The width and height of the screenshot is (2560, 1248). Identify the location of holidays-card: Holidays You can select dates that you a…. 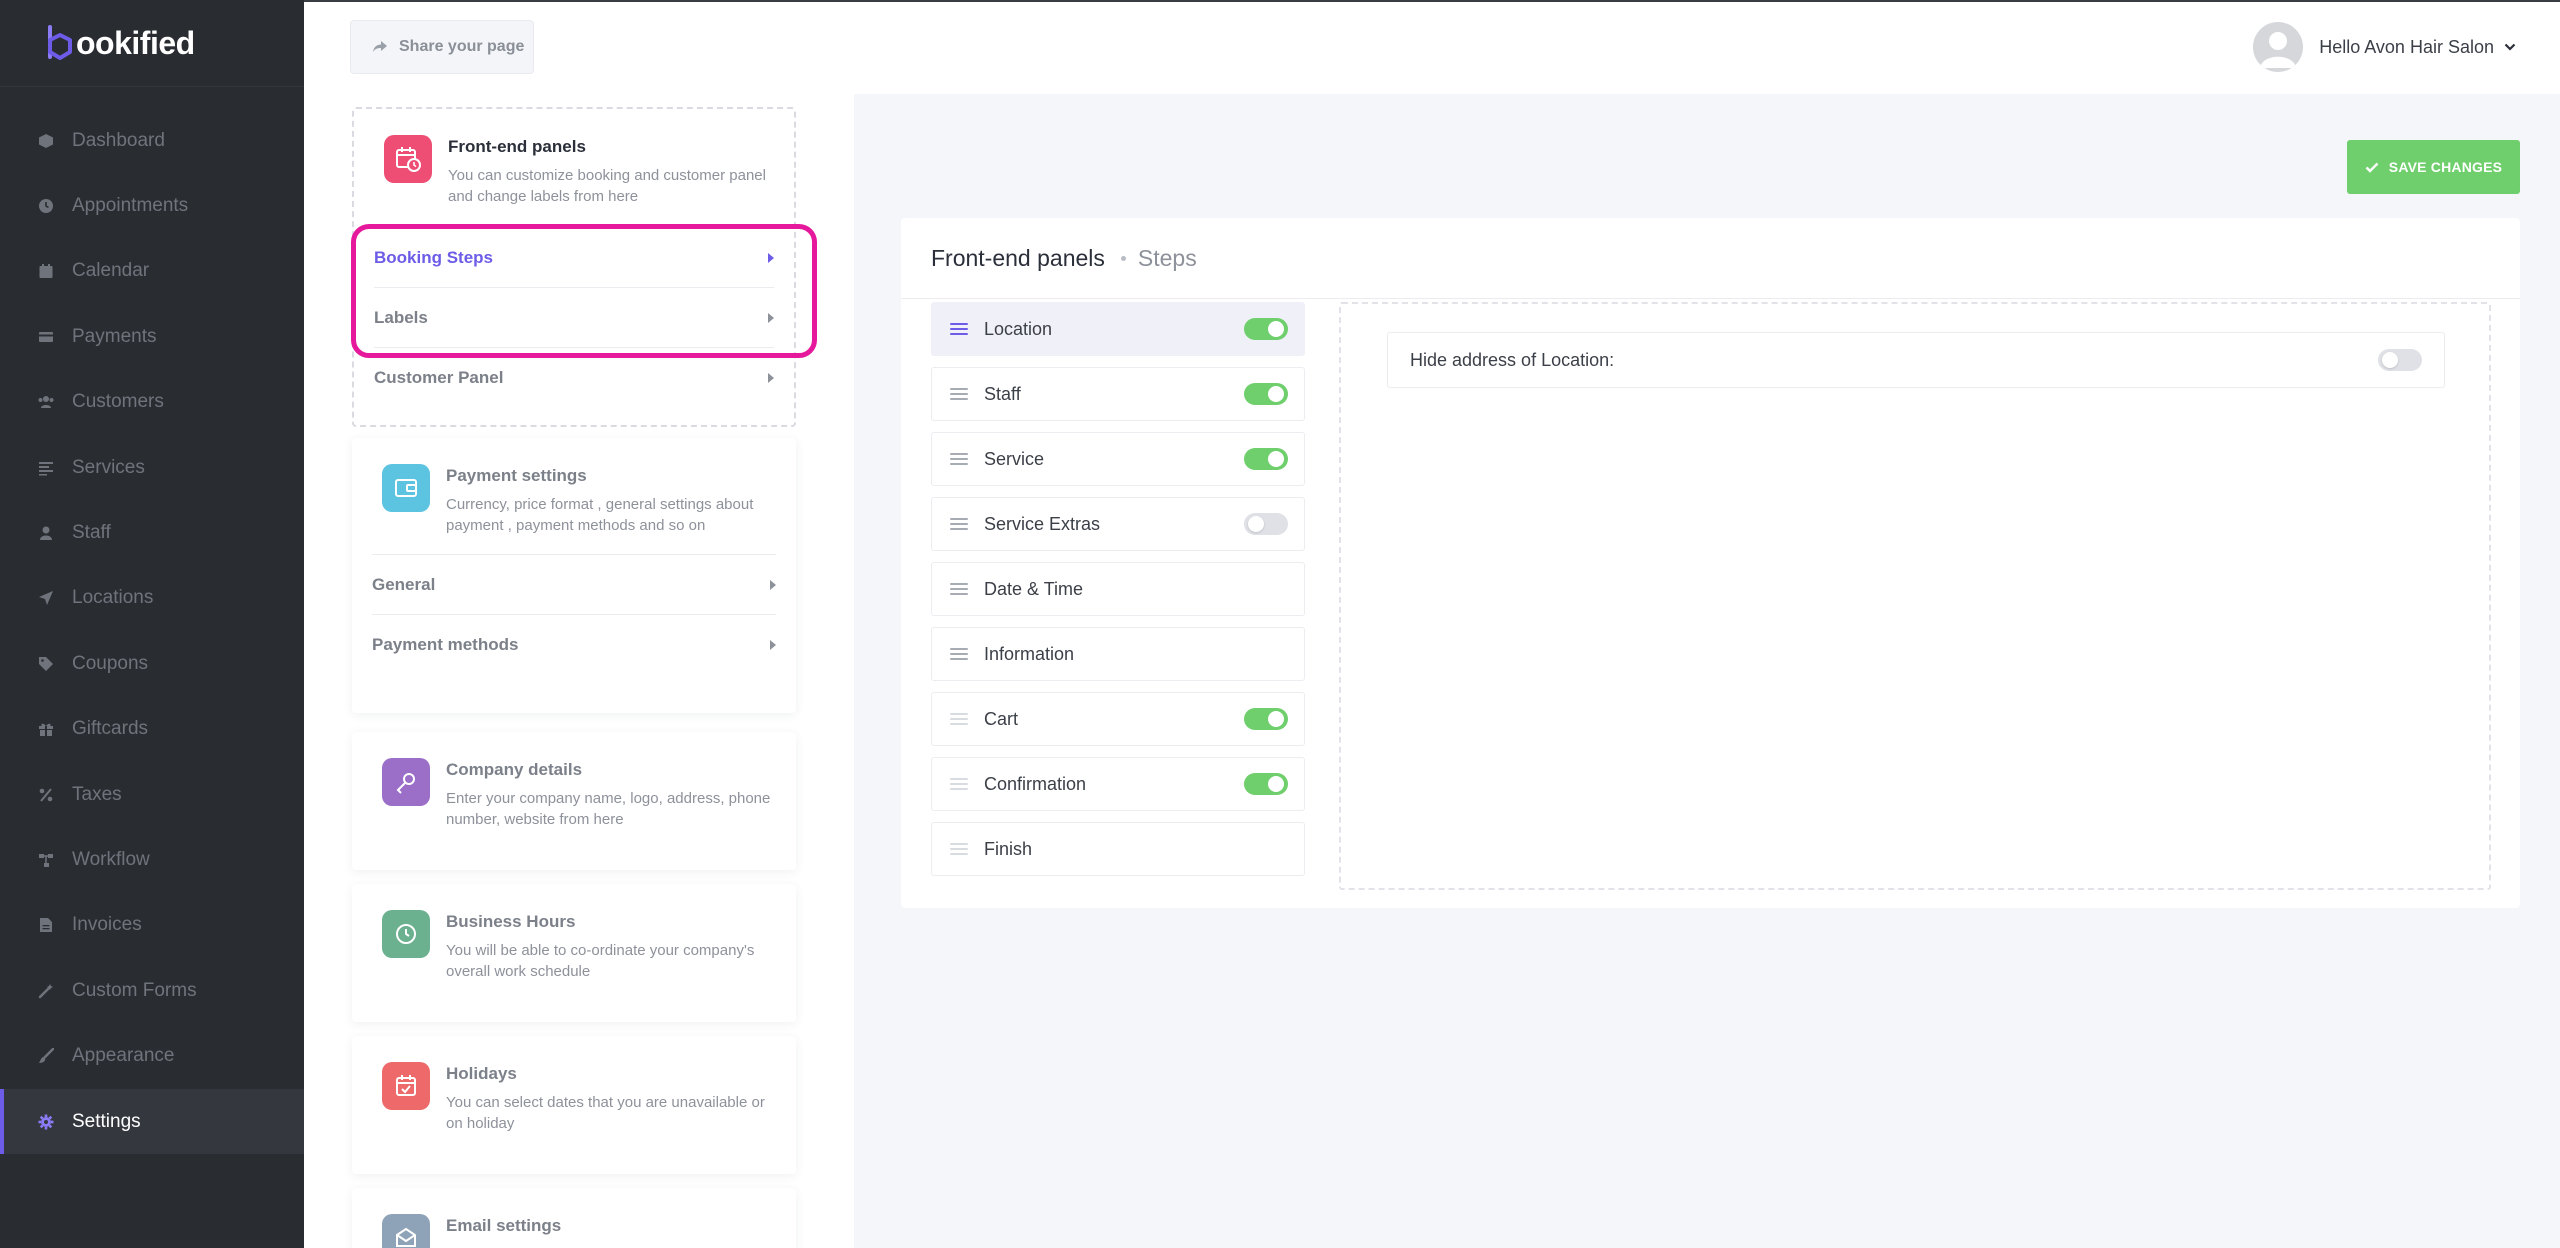
(574, 1105).